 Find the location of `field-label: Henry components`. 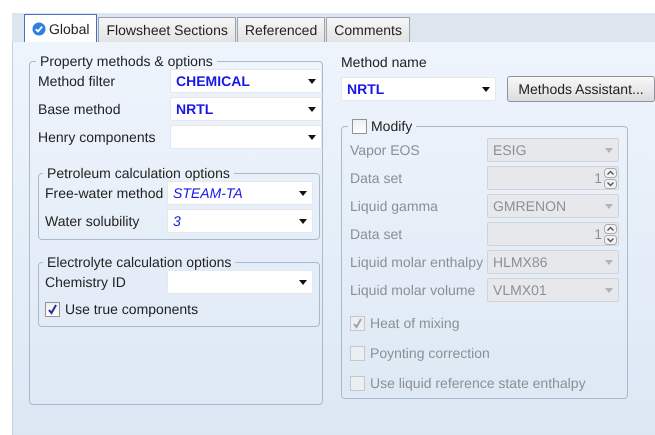

field-label: Henry components is located at coordinates (97, 137).